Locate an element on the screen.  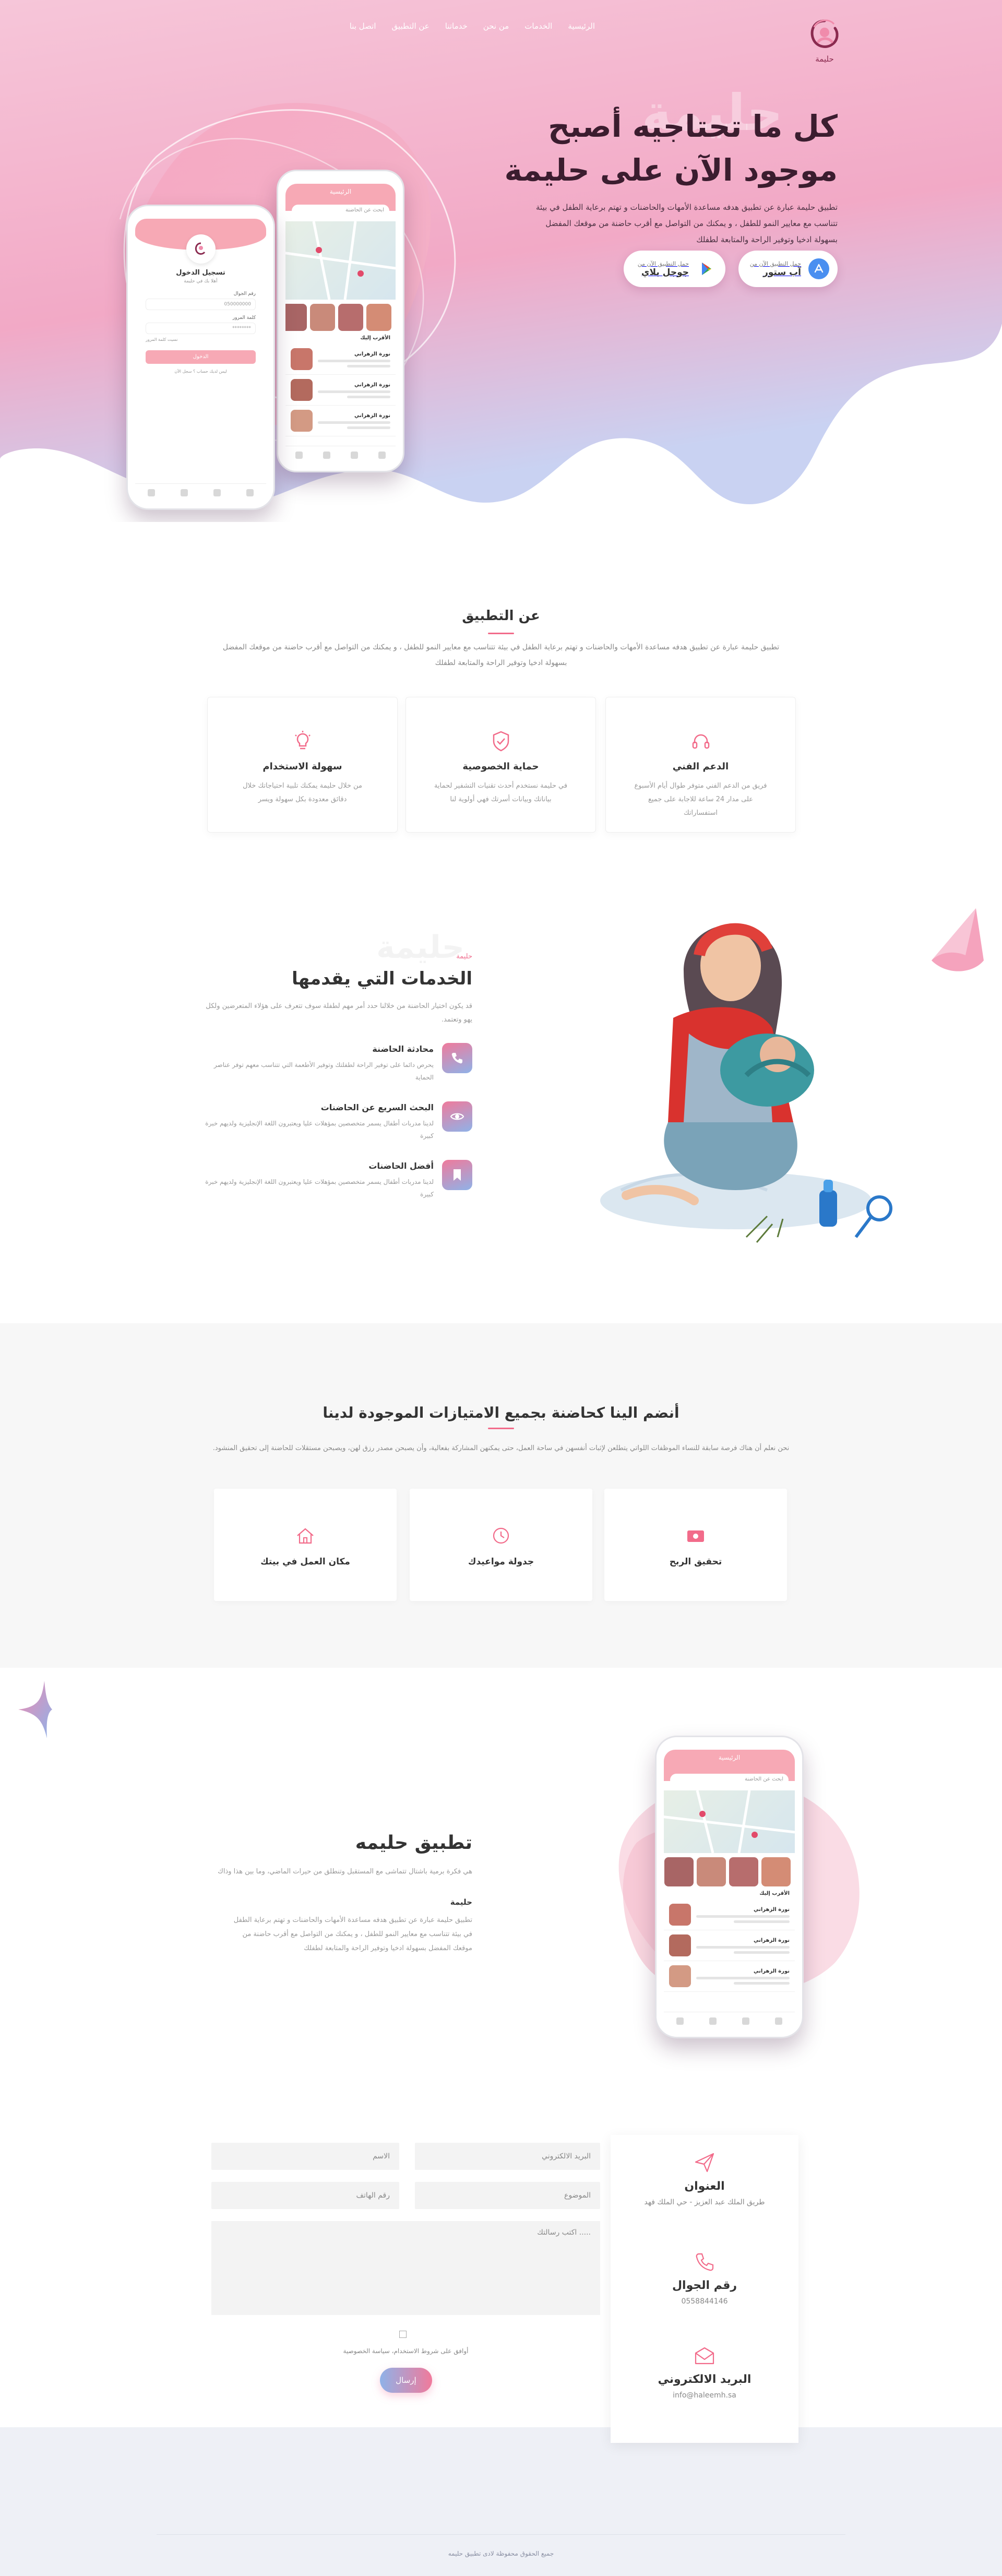
app-phone-map is located at coordinates (729, 1821).